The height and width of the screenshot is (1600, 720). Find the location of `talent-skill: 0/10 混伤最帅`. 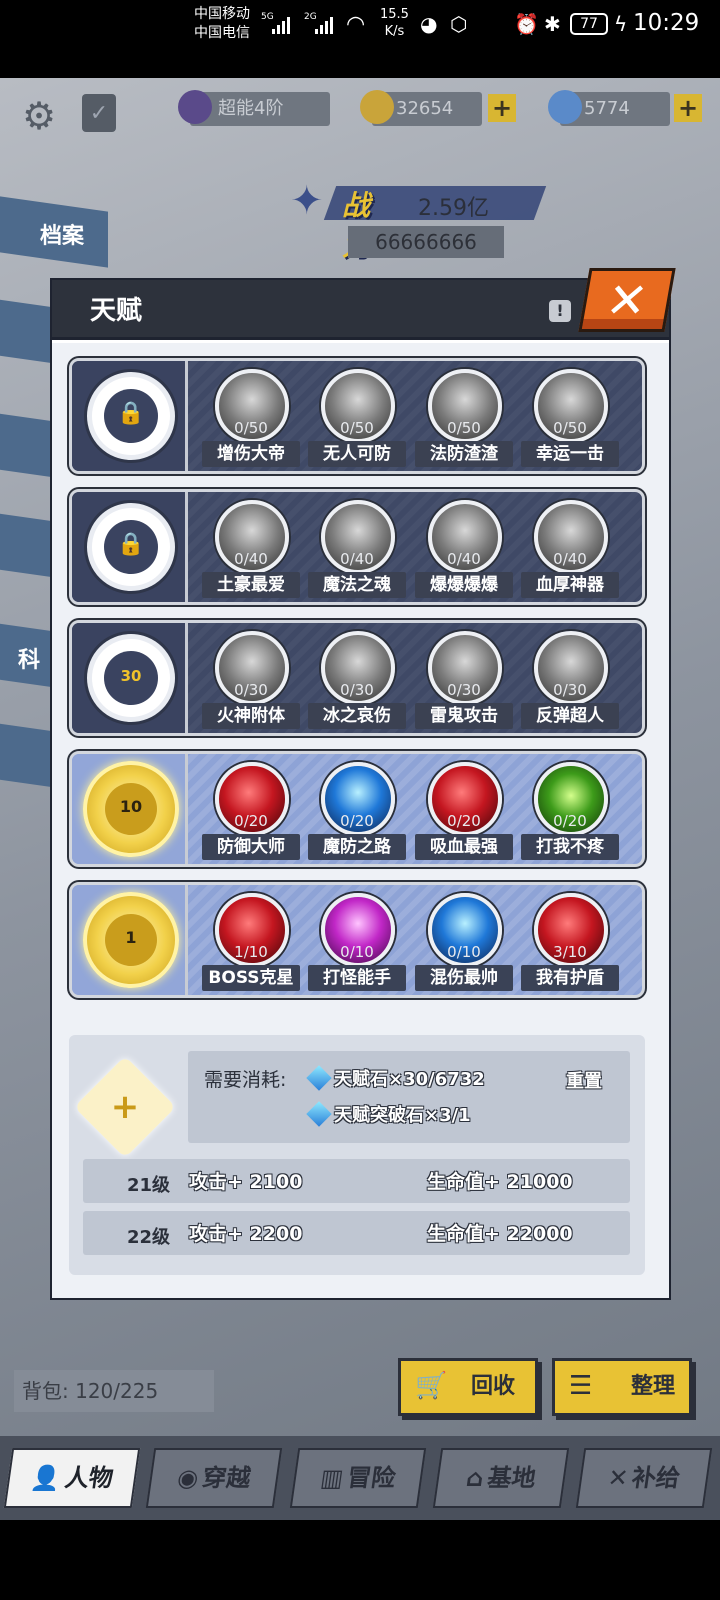

talent-skill: 0/10 混伤最帅 is located at coordinates (464, 943).